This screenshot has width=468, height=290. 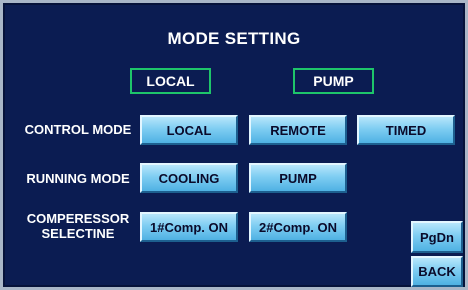 What do you see at coordinates (437, 237) in the screenshot?
I see `page-down-button: PgDn` at bounding box center [437, 237].